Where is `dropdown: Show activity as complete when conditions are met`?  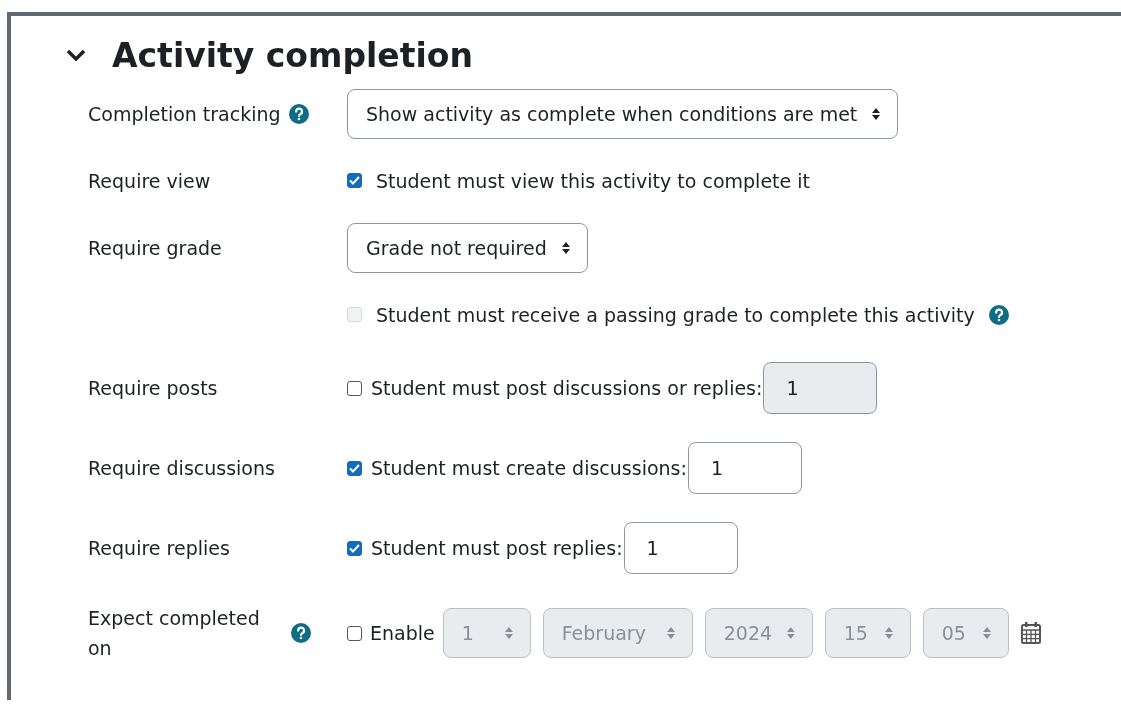 dropdown: Show activity as complete when conditions are met is located at coordinates (623, 113).